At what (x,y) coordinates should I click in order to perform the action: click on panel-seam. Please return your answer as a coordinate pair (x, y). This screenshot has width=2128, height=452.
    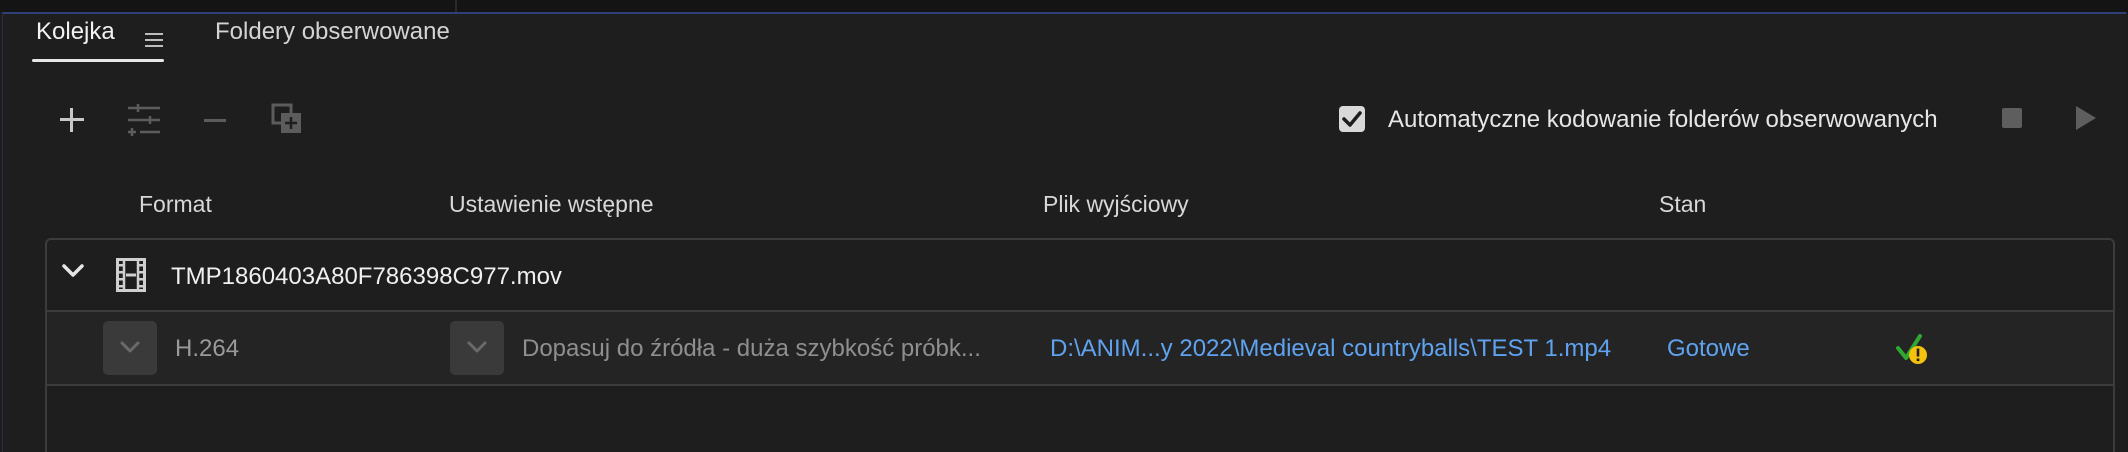
    Looking at the image, I should click on (456, 6).